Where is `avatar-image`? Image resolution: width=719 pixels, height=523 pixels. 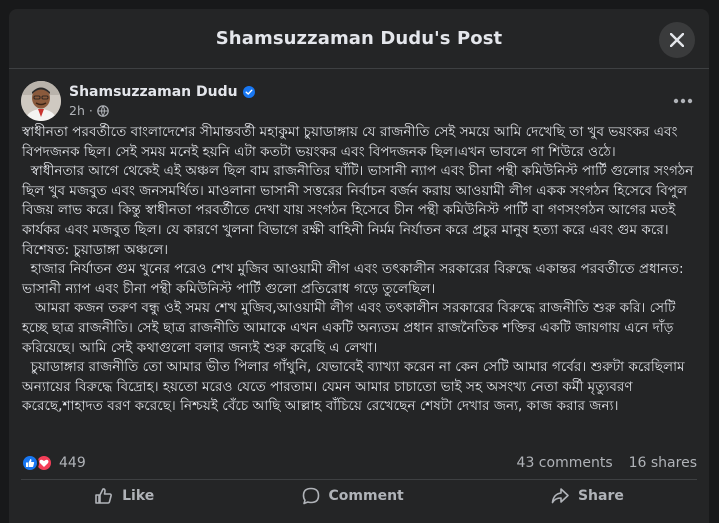
avatar-image is located at coordinates (41, 101).